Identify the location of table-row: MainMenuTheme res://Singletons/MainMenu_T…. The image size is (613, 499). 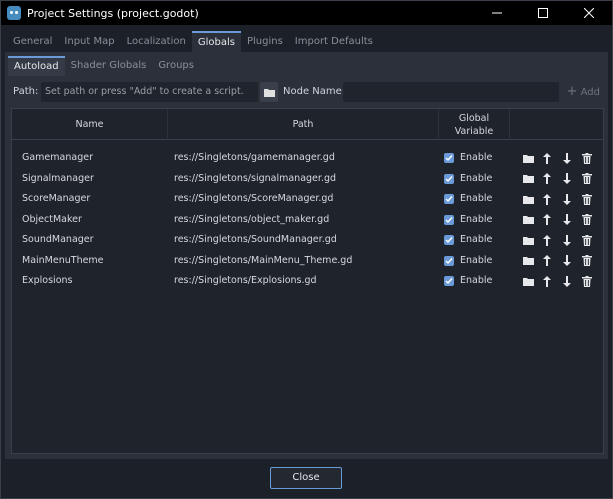
(307, 261).